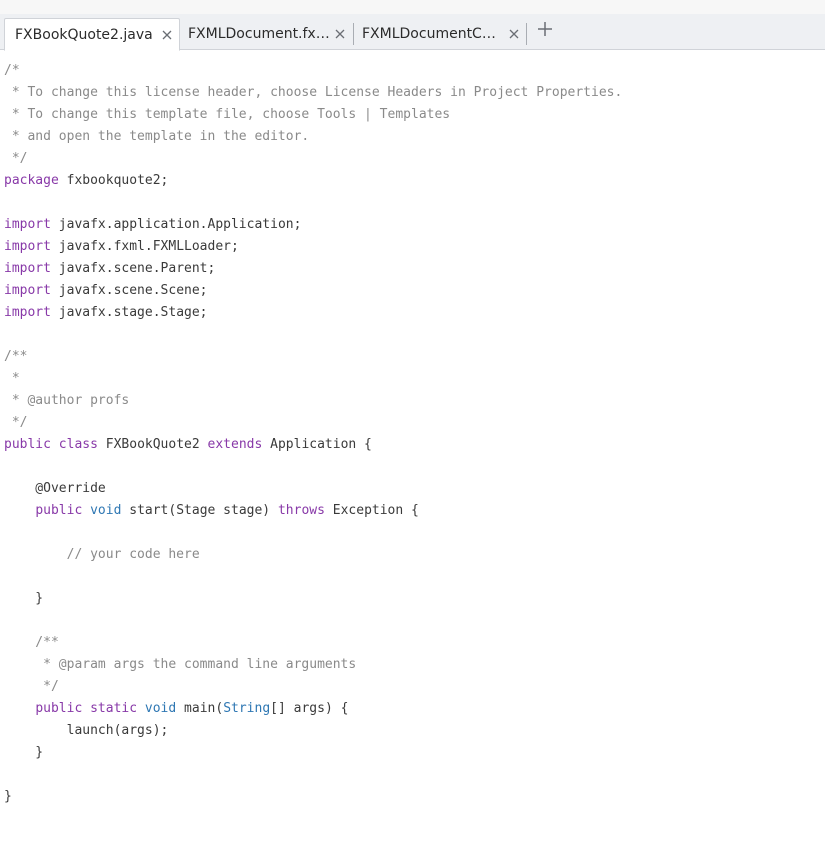 The height and width of the screenshot is (844, 825). What do you see at coordinates (78, 444) in the screenshot?
I see `code-token-keyword: class` at bounding box center [78, 444].